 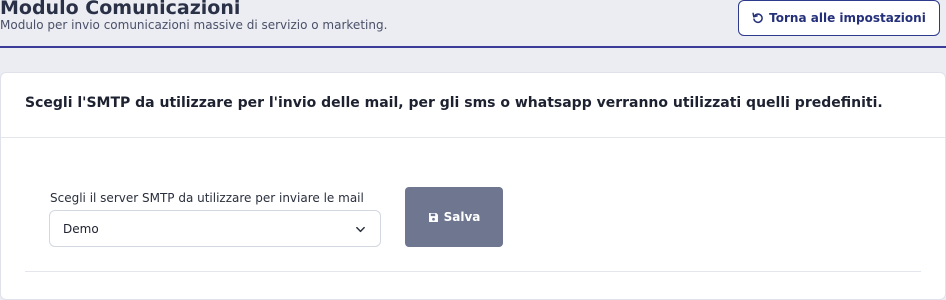 What do you see at coordinates (360, 229) in the screenshot?
I see `chevron-down-icon` at bounding box center [360, 229].